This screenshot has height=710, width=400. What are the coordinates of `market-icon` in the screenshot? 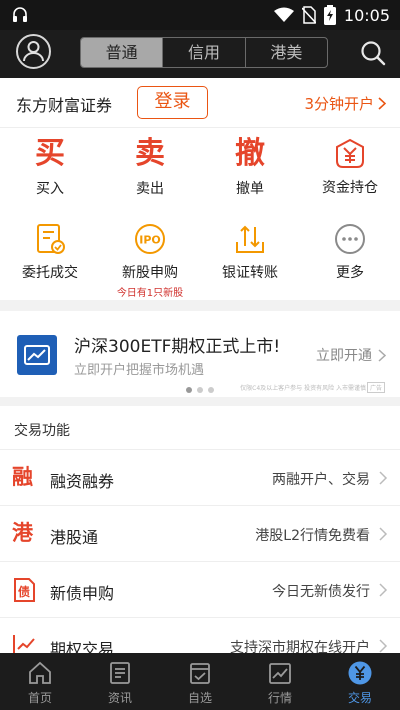 It's located at (280, 673).